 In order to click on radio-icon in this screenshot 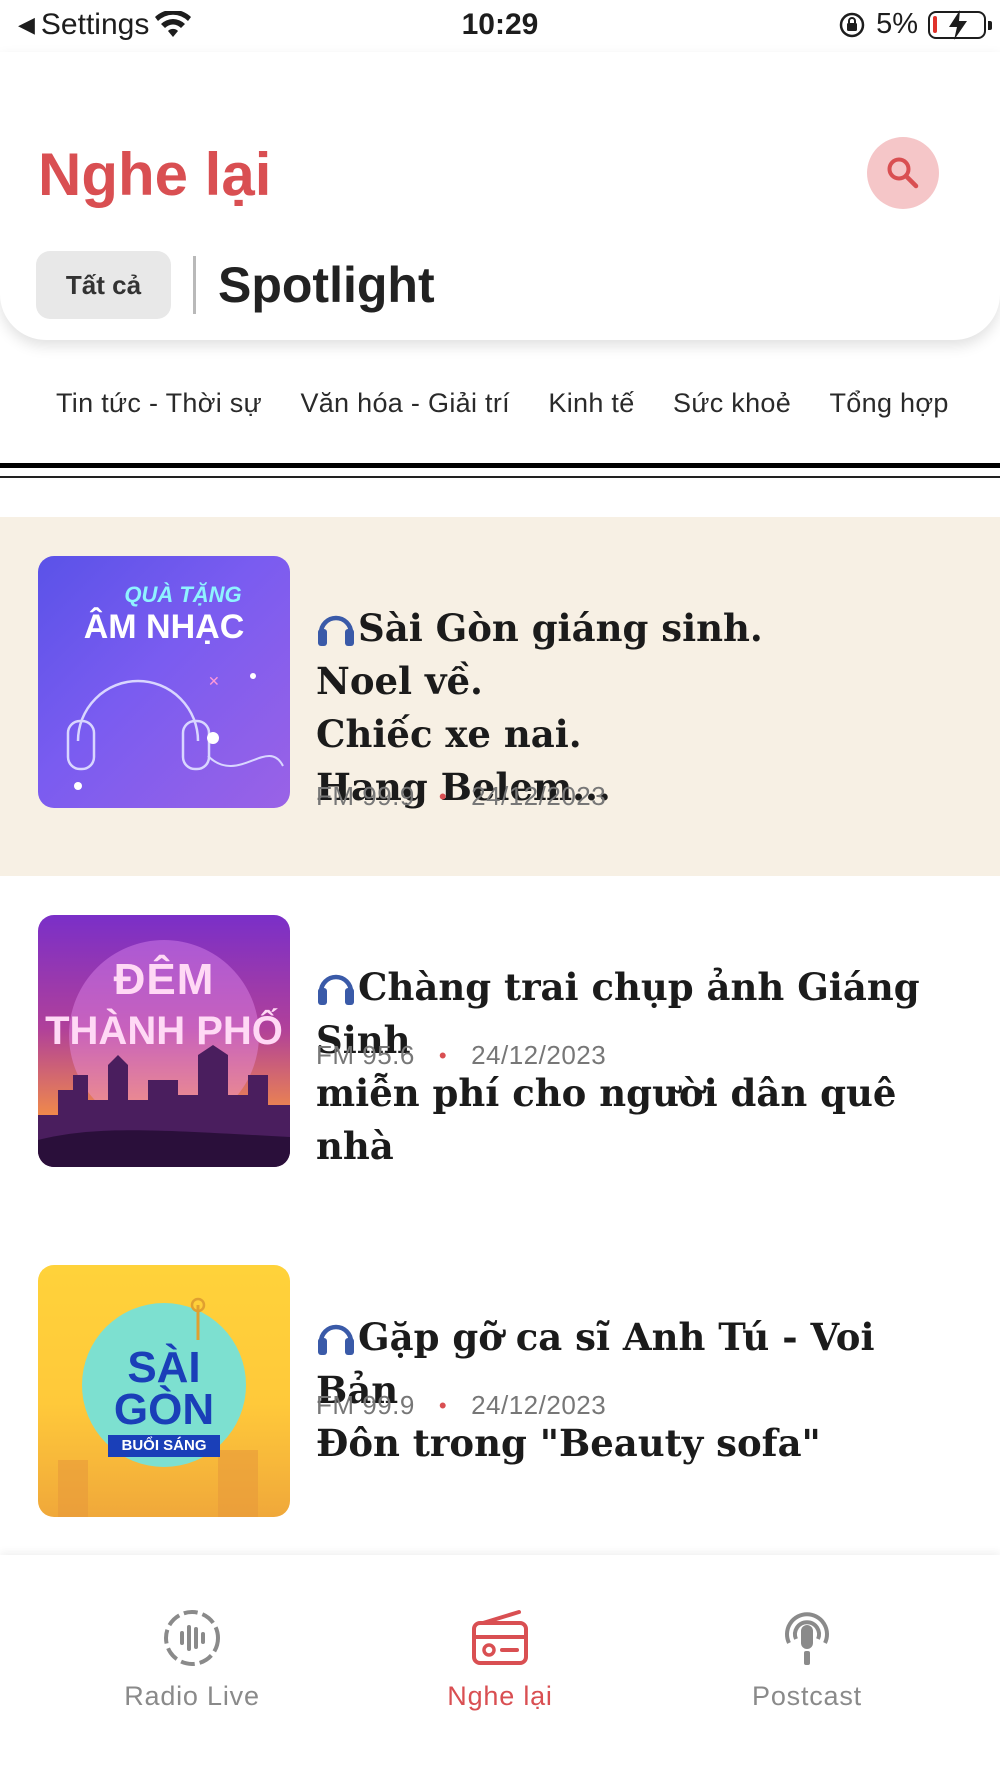, I will do `click(500, 1637)`.